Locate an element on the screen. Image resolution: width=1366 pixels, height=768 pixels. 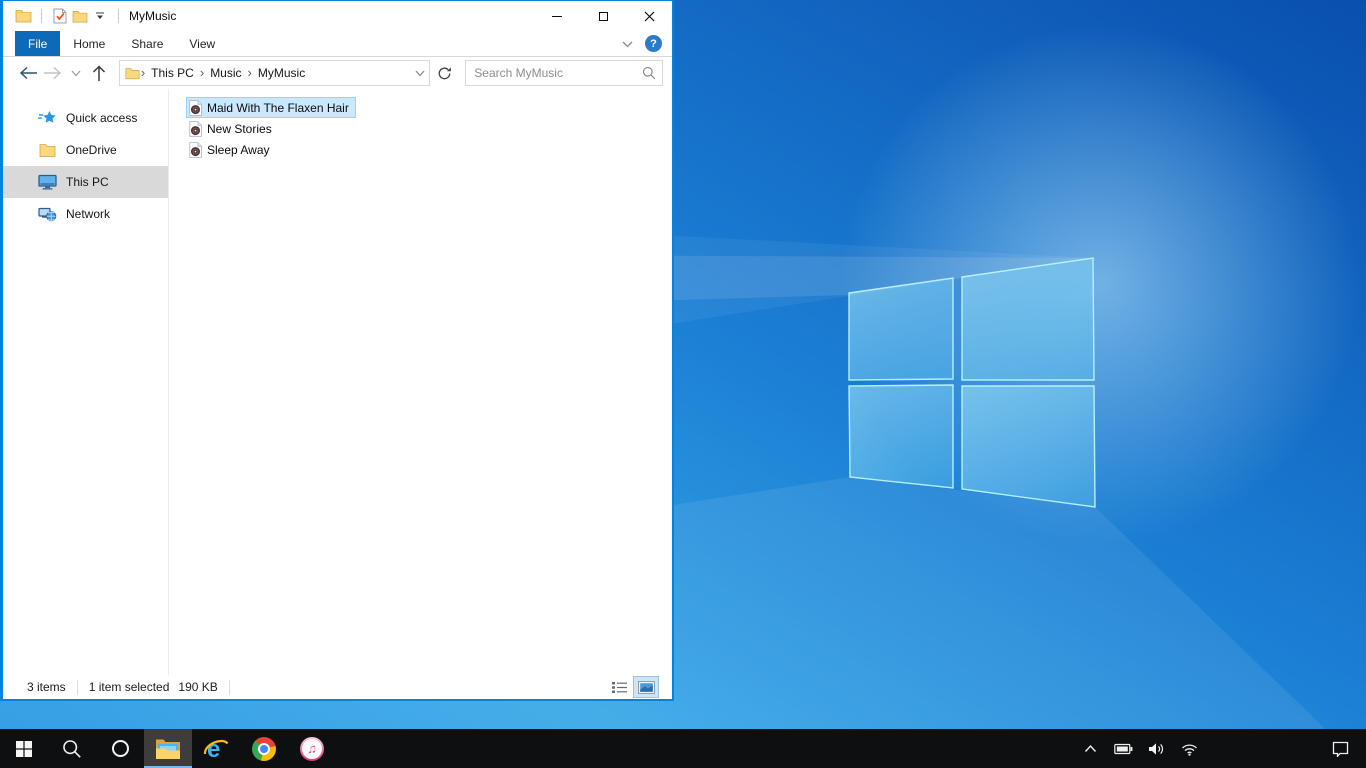
close-icon is located at coordinates (649, 16).